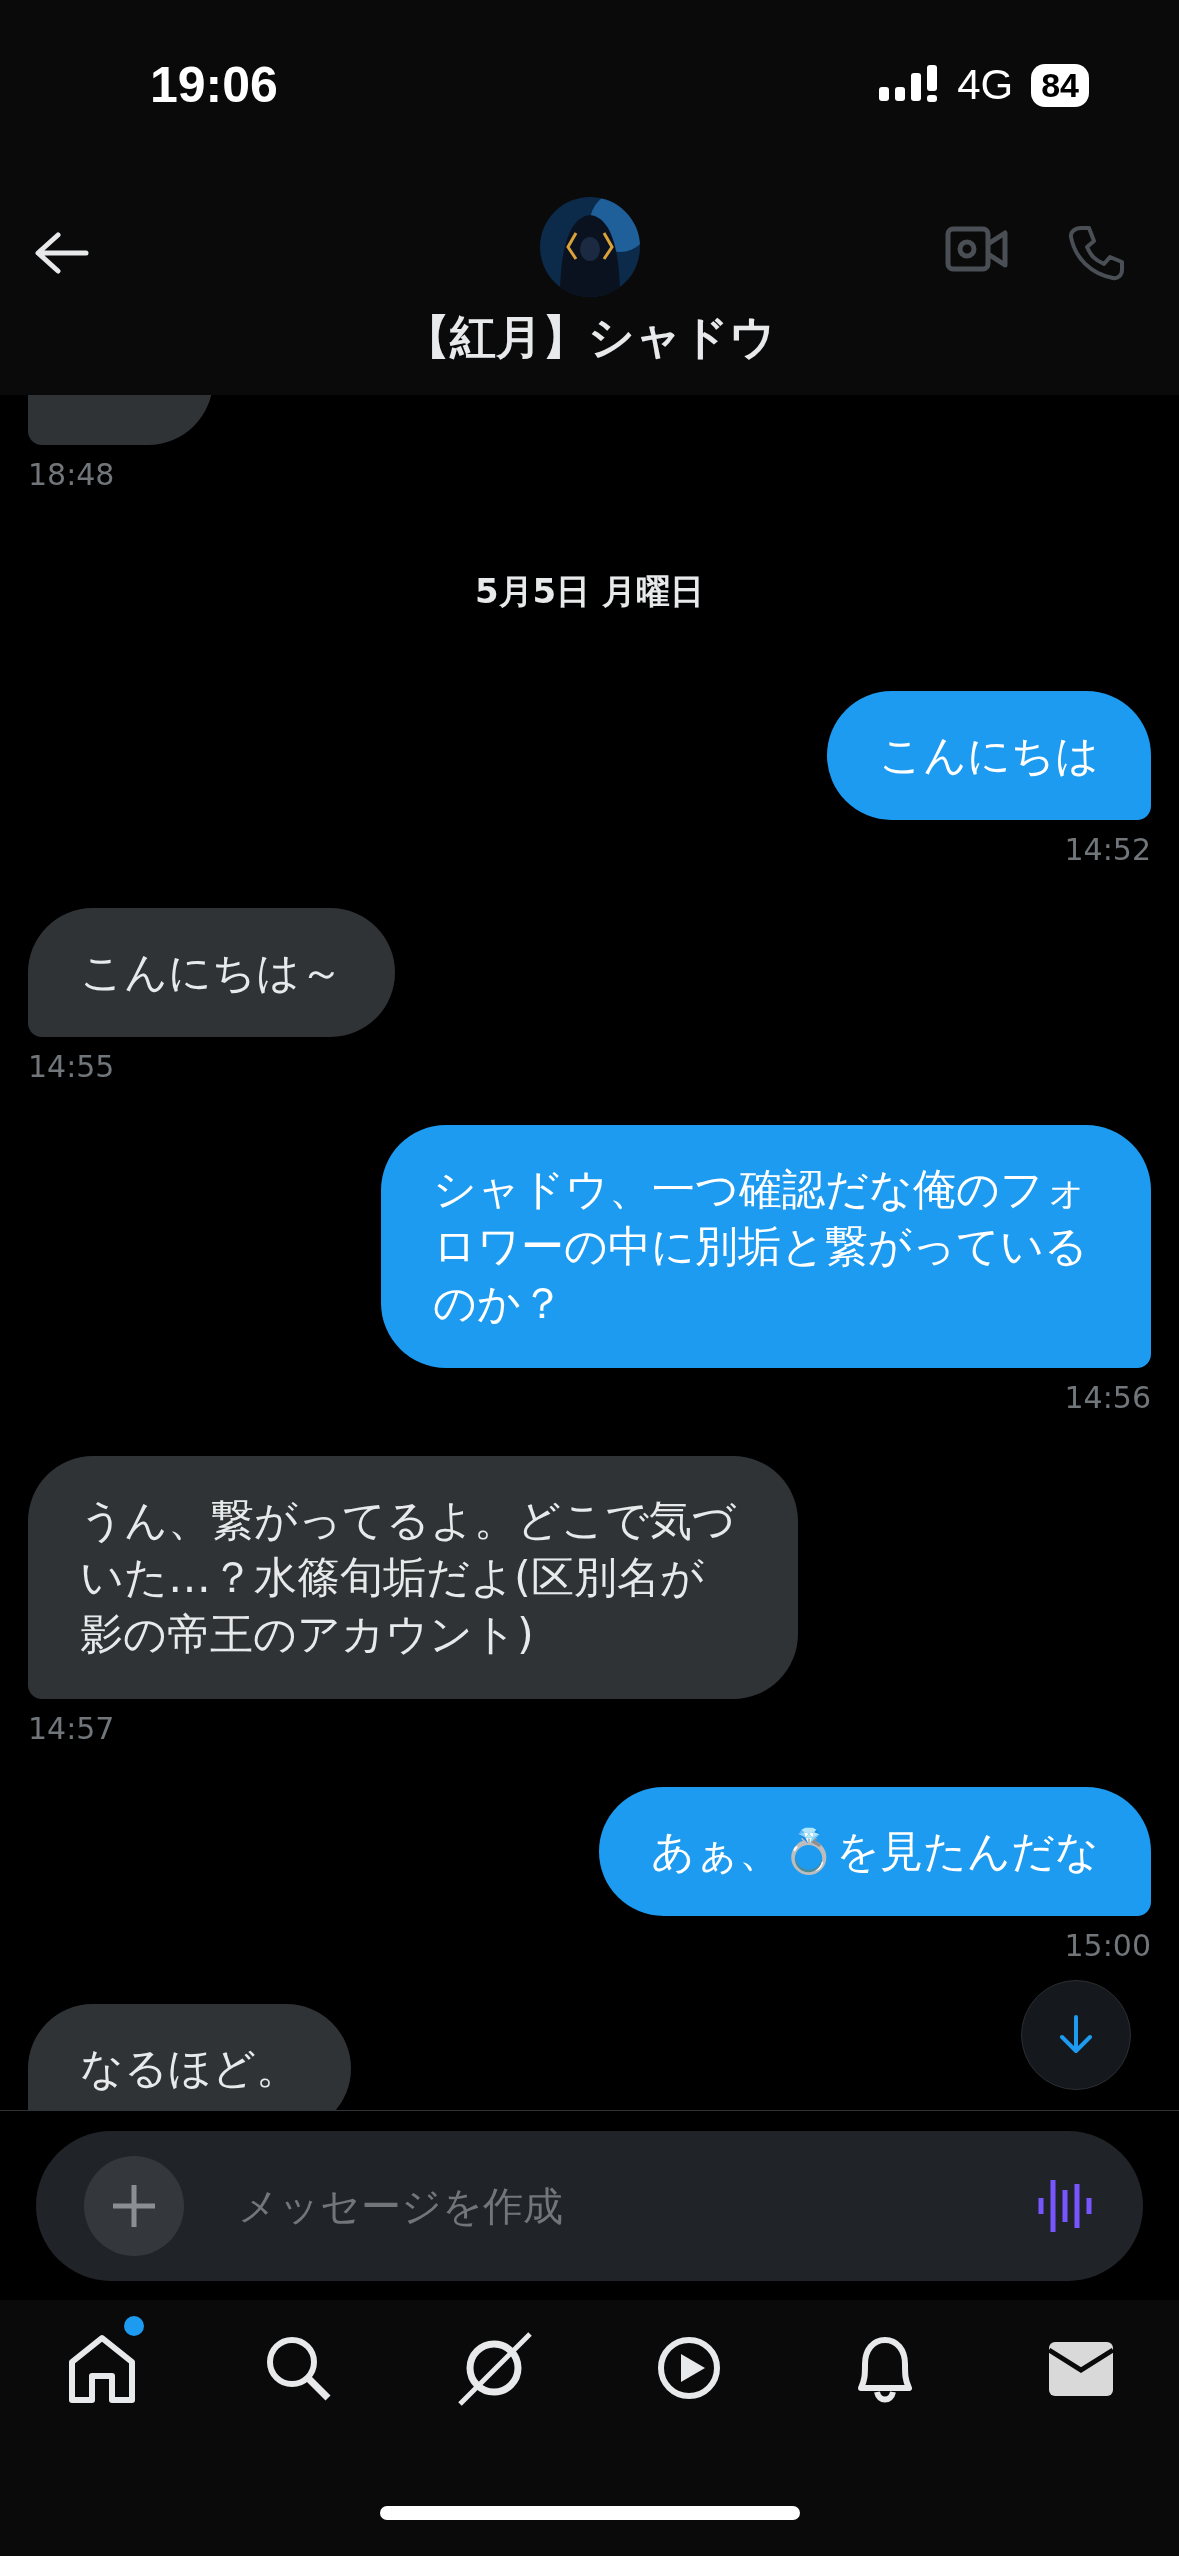 Image resolution: width=1179 pixels, height=2556 pixels. Describe the element at coordinates (71, 1067) in the screenshot. I see `message-time: 14:55` at that location.